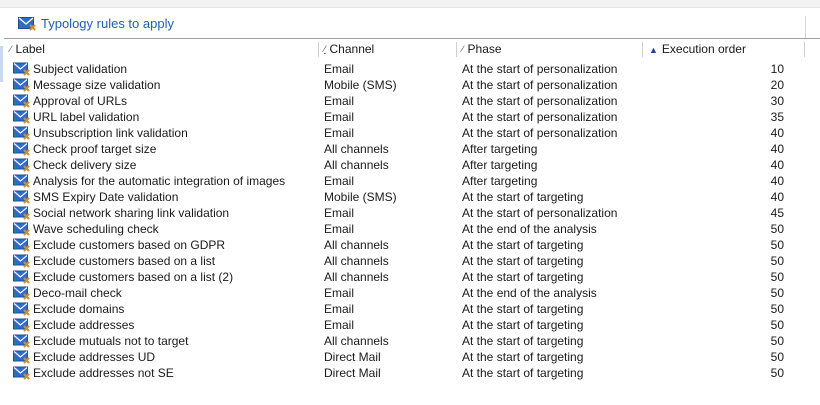  I want to click on rule-label-cell: Exclude addresses not SE, so click(103, 373).